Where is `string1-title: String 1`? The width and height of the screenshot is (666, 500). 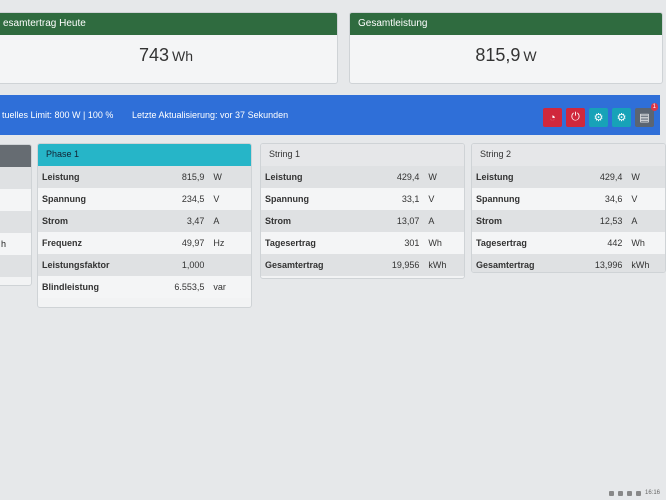
string1-title: String 1 is located at coordinates (362, 155).